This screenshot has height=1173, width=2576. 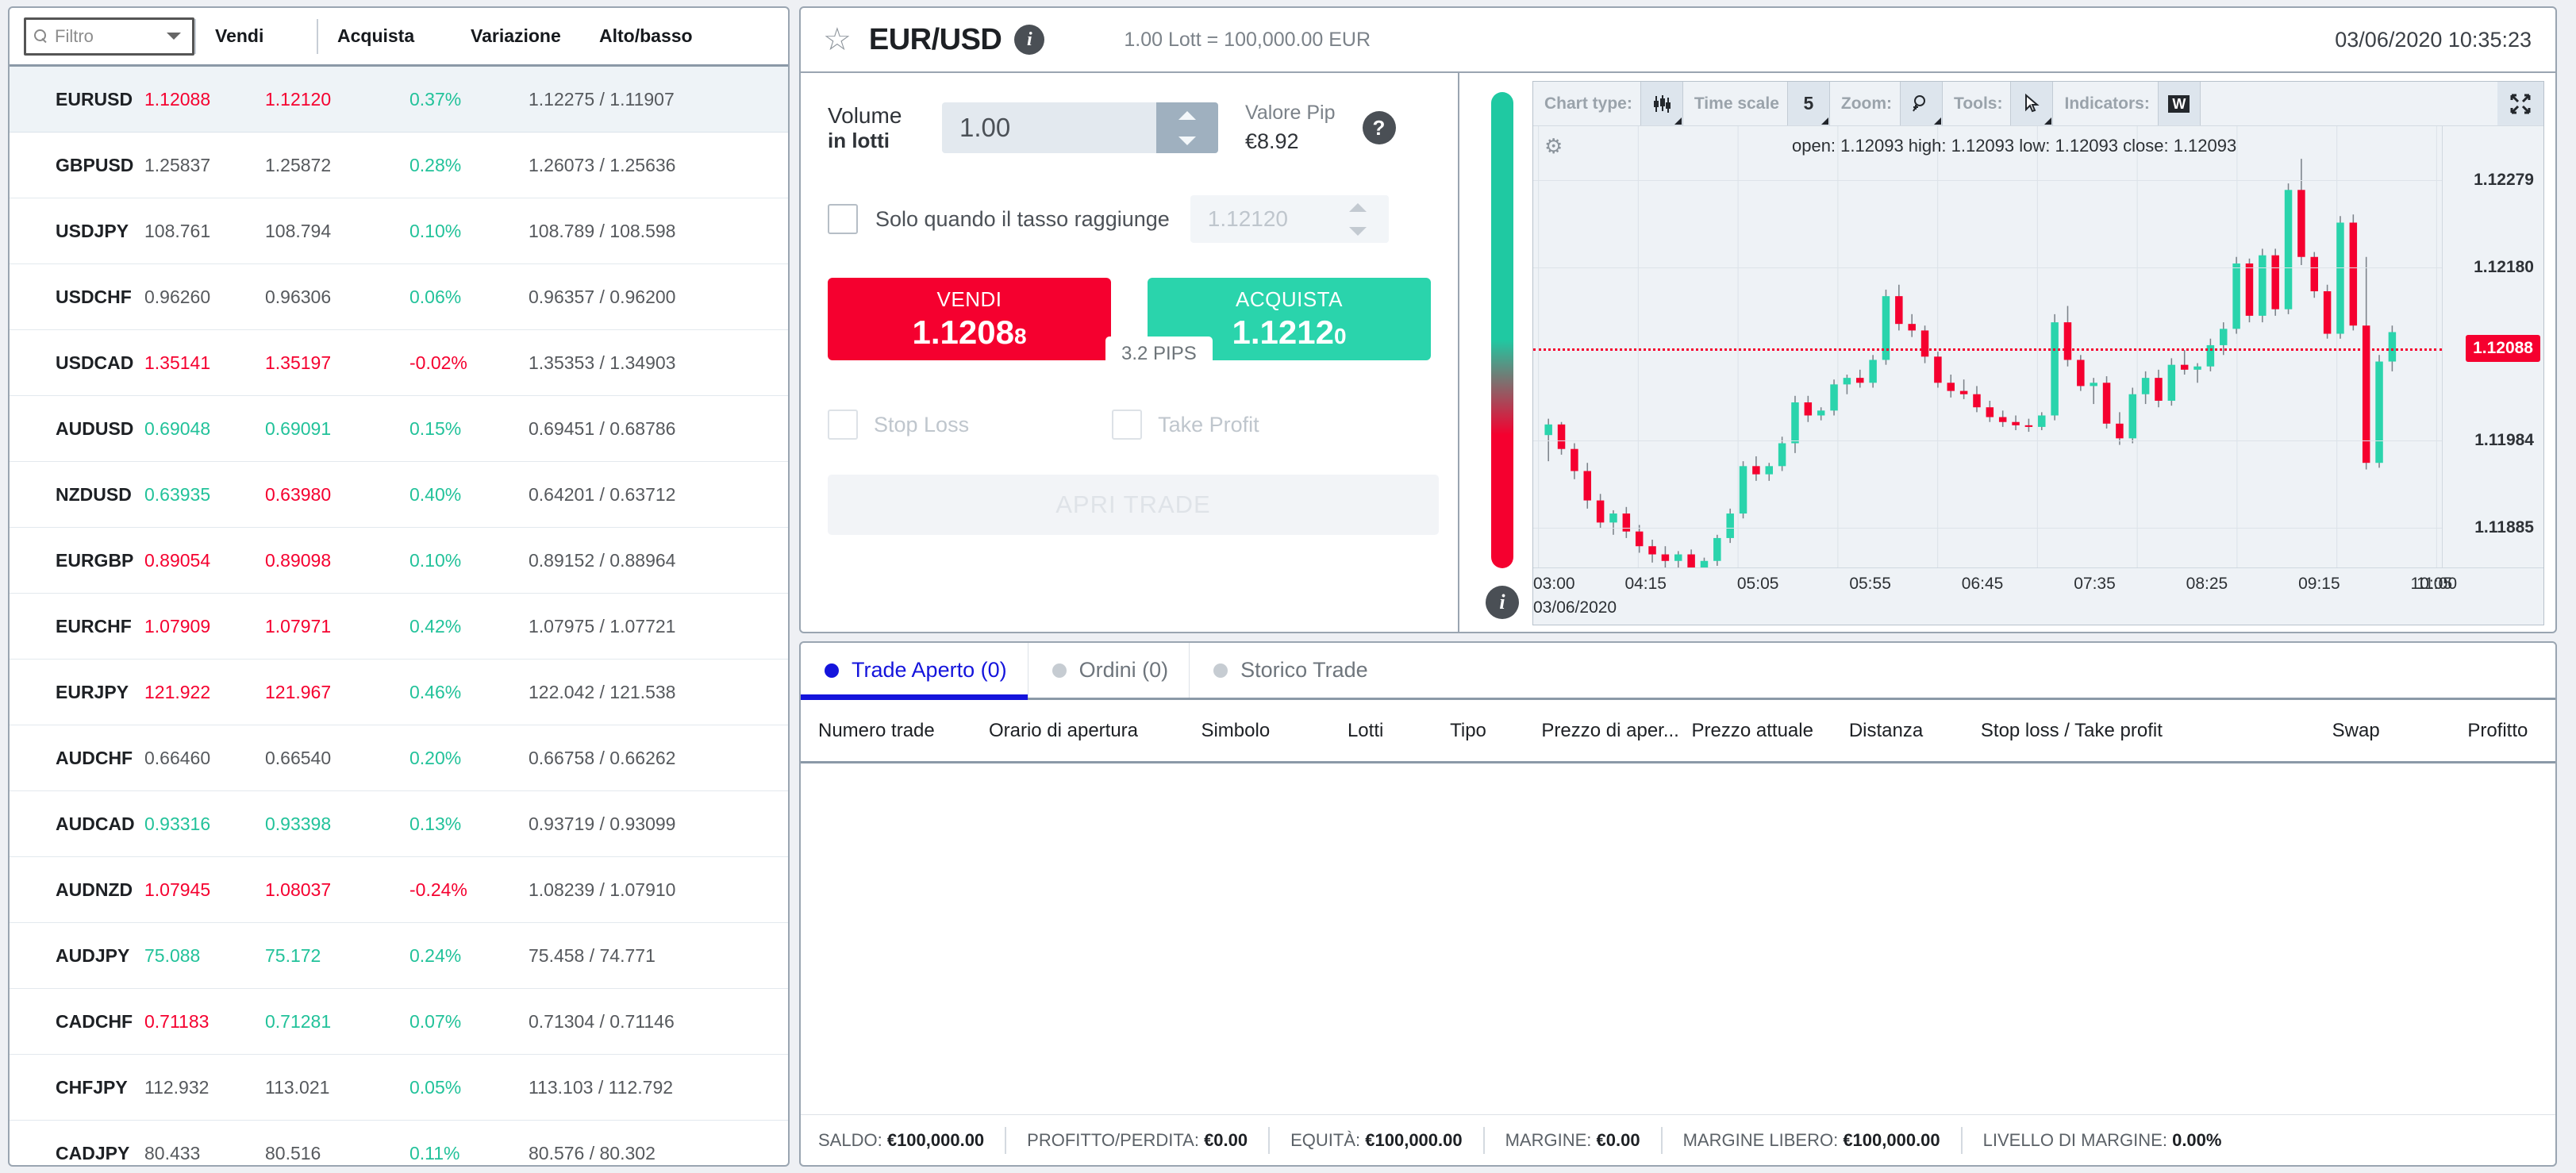 I want to click on row-change: 0.20%, so click(x=435, y=758).